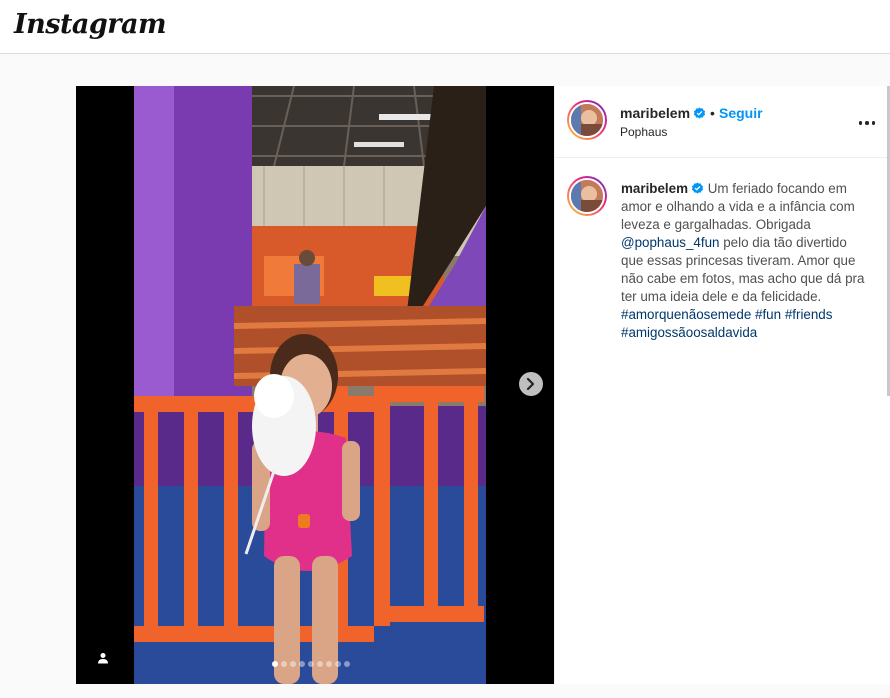 This screenshot has height=698, width=890. I want to click on carousel-indicator, so click(311, 664).